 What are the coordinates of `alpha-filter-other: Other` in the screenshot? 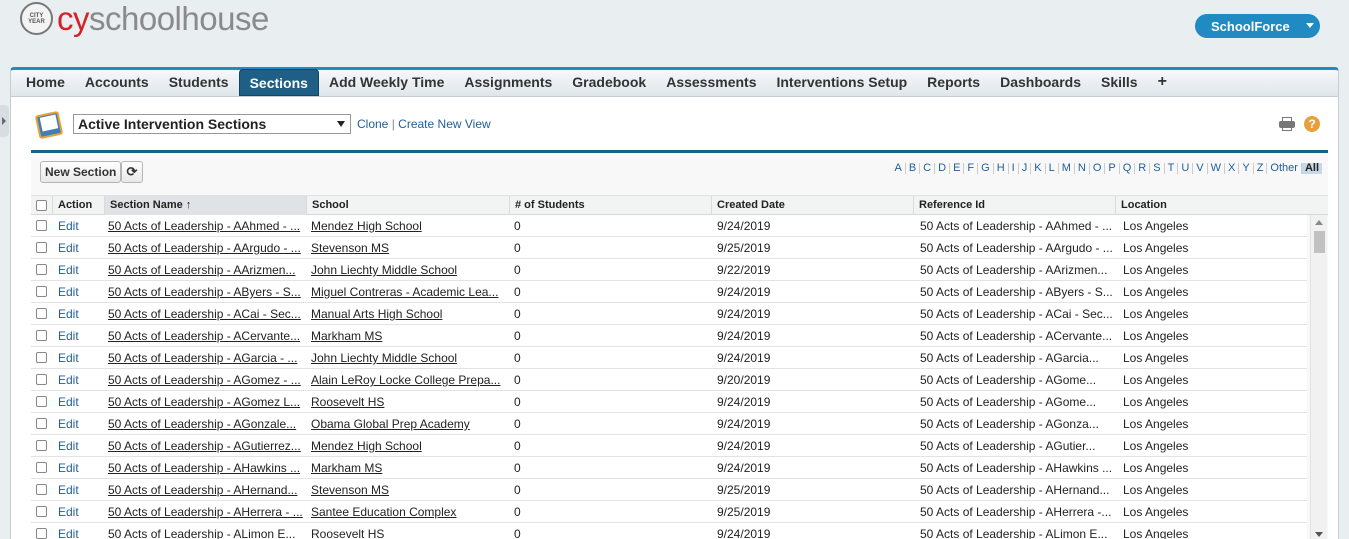 It's located at (1284, 168).